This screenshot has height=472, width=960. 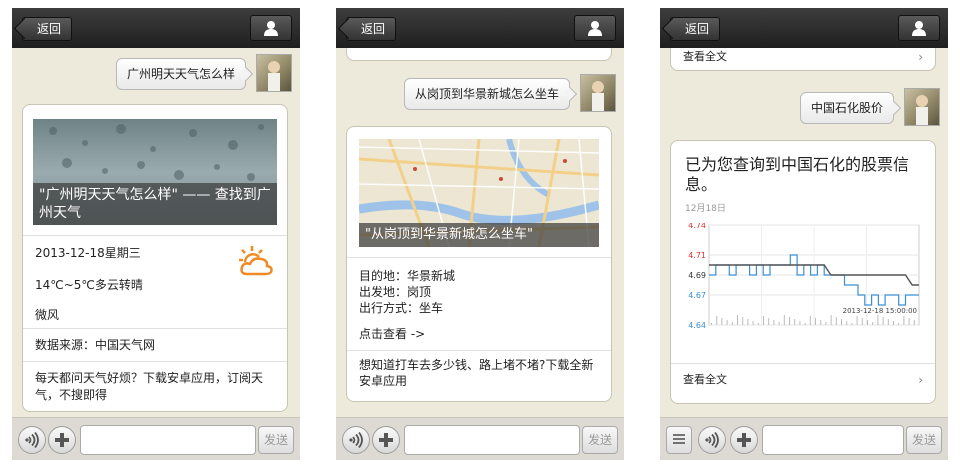 I want to click on query-text: 中国石化股价, so click(x=846, y=108).